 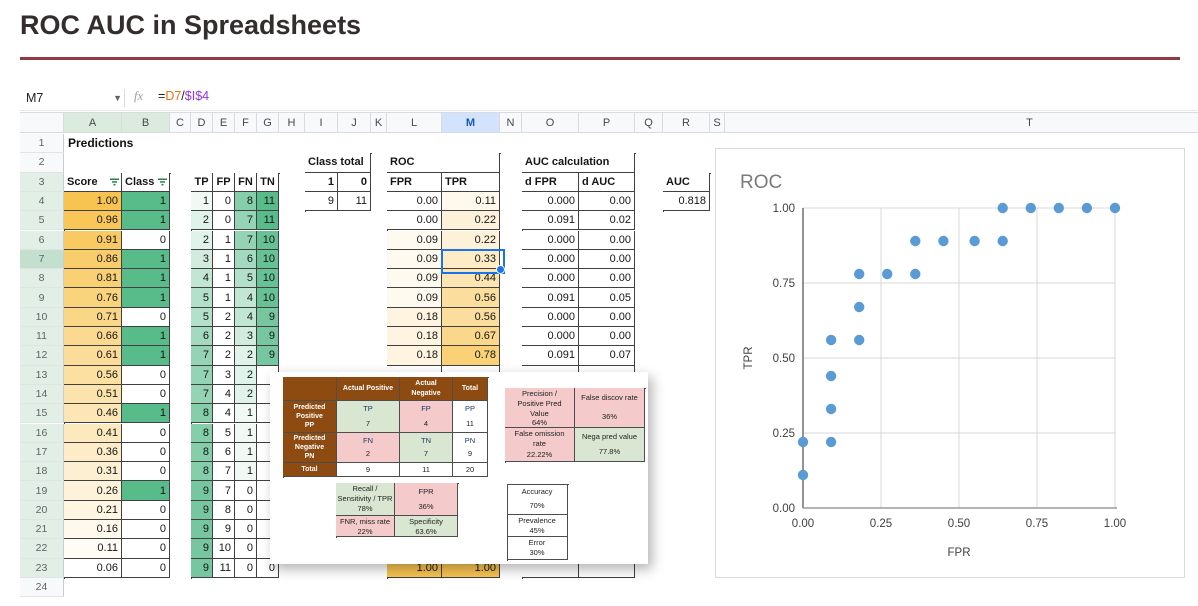 What do you see at coordinates (93, 279) in the screenshot?
I see `cell: 0.81` at bounding box center [93, 279].